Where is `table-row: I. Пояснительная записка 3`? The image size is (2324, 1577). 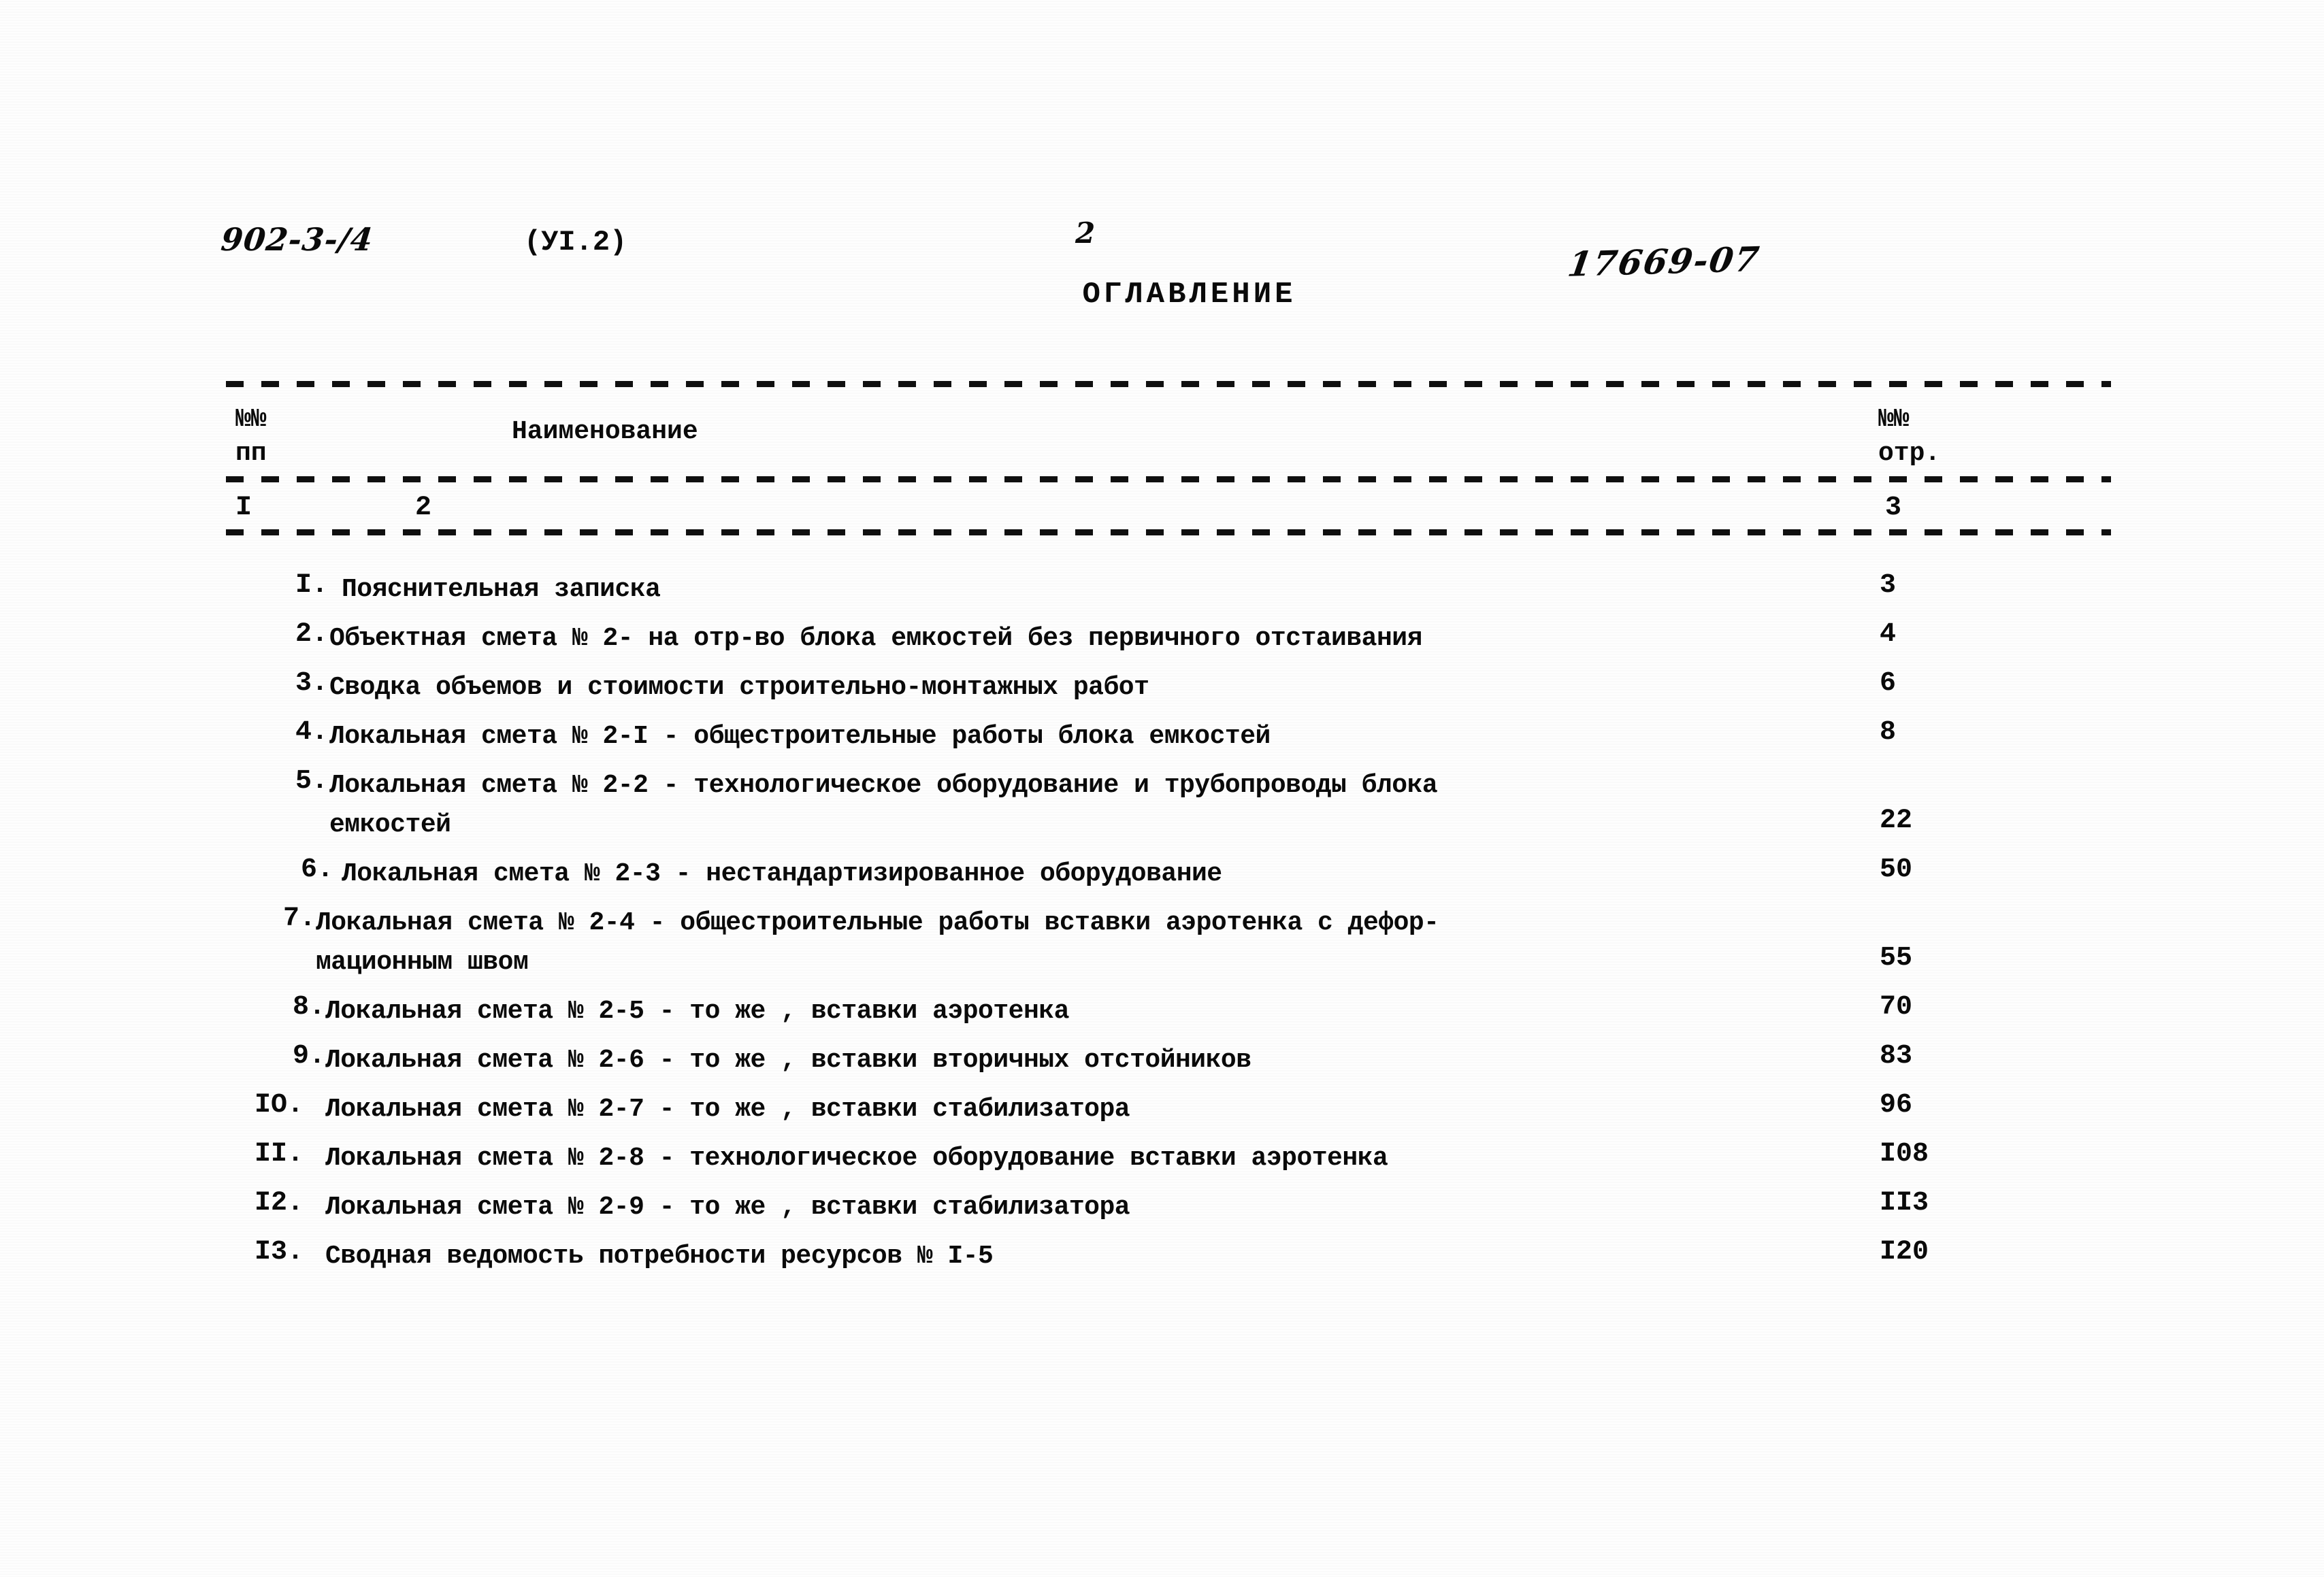 table-row: I. Пояснительная записка 3 is located at coordinates (1175, 594).